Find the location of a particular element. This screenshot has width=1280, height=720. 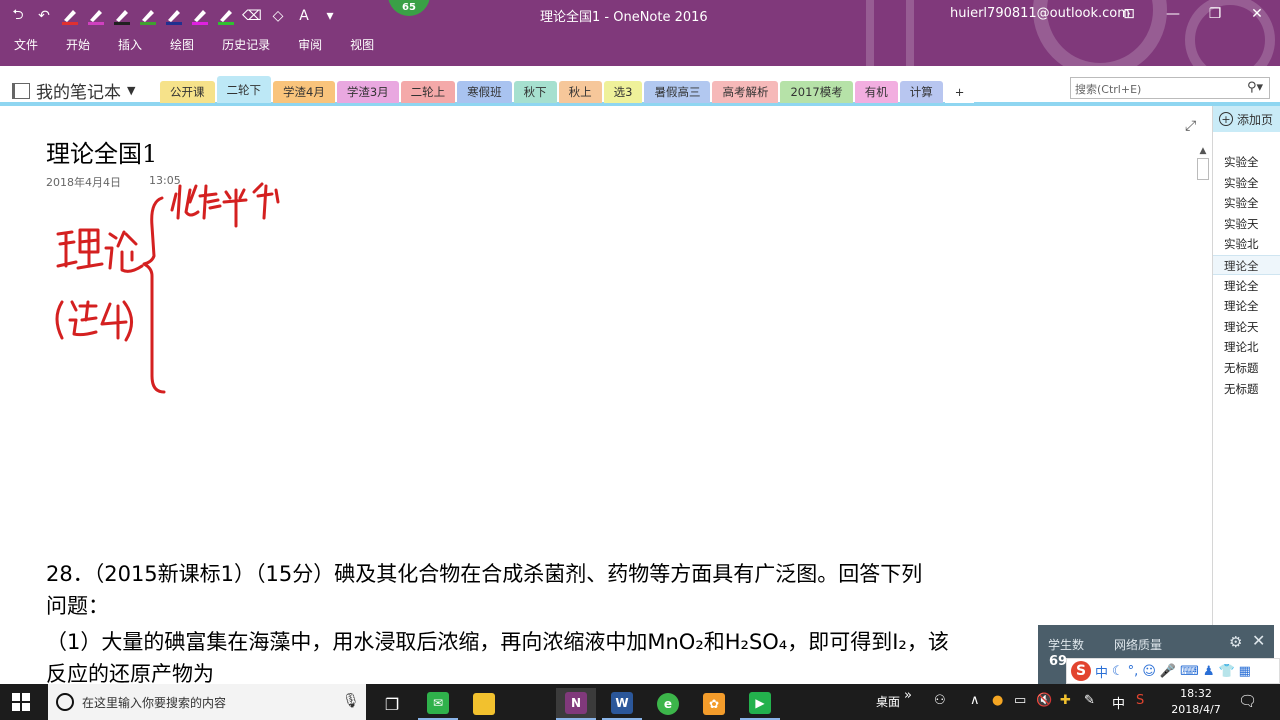

scroll-up-icon: ▲ is located at coordinates (1203, 151).